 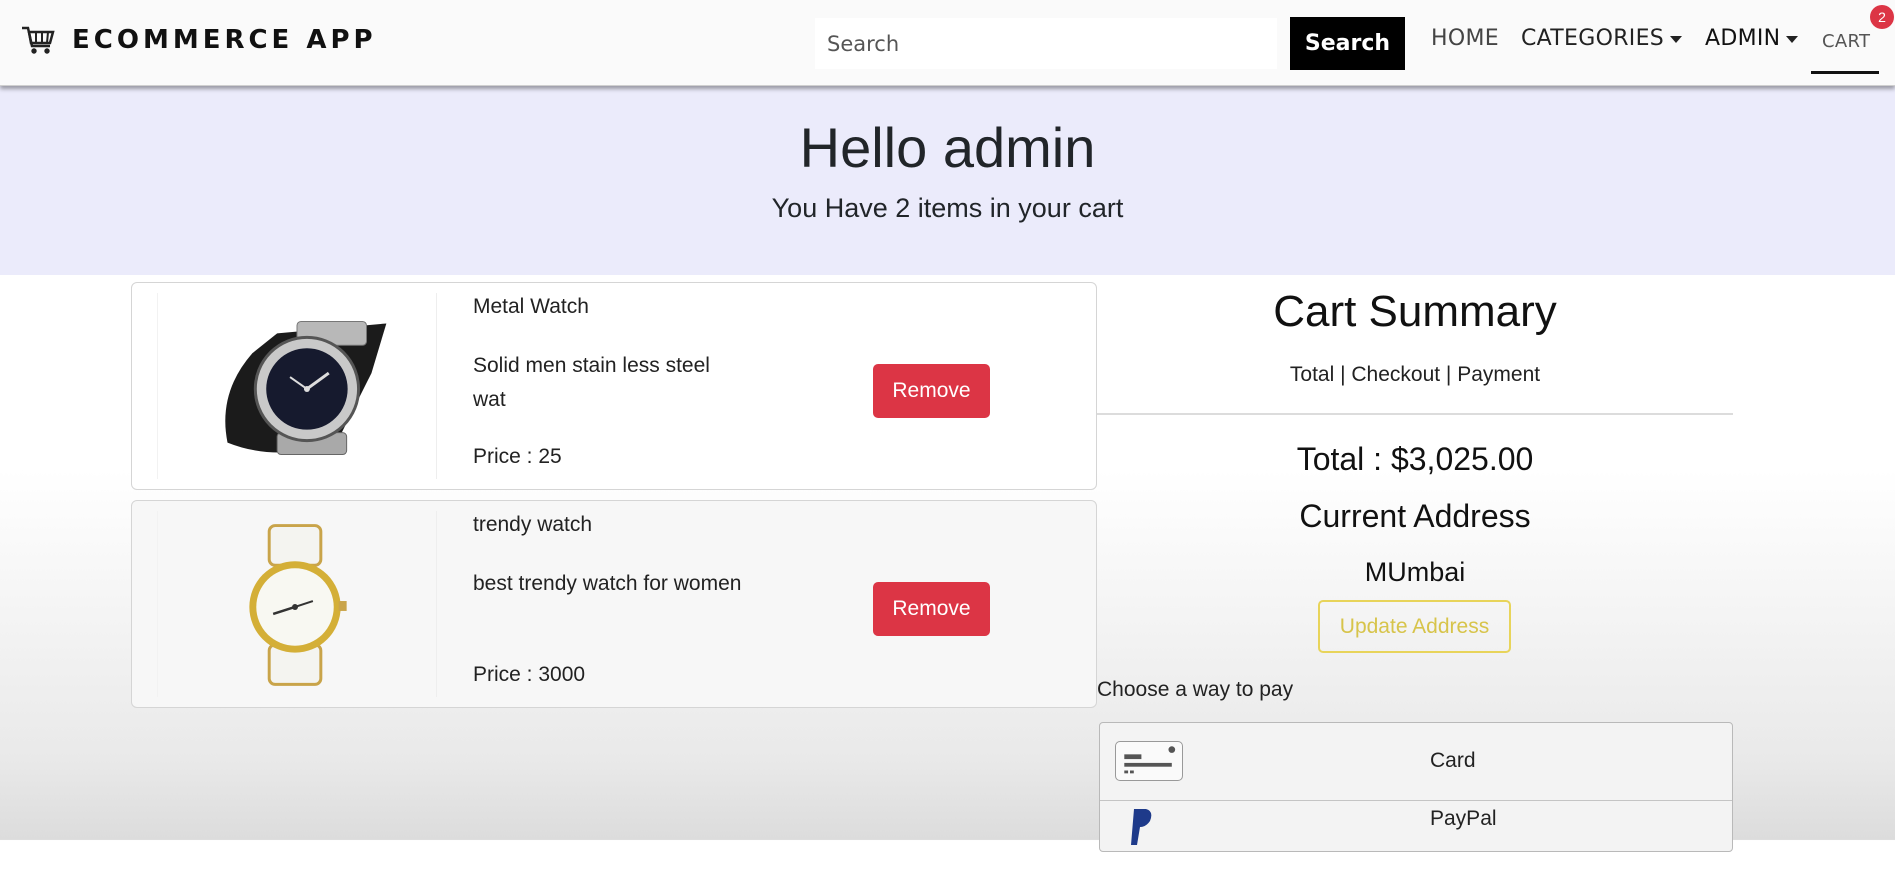 What do you see at coordinates (533, 524) in the screenshot?
I see `item-name: trendy watch` at bounding box center [533, 524].